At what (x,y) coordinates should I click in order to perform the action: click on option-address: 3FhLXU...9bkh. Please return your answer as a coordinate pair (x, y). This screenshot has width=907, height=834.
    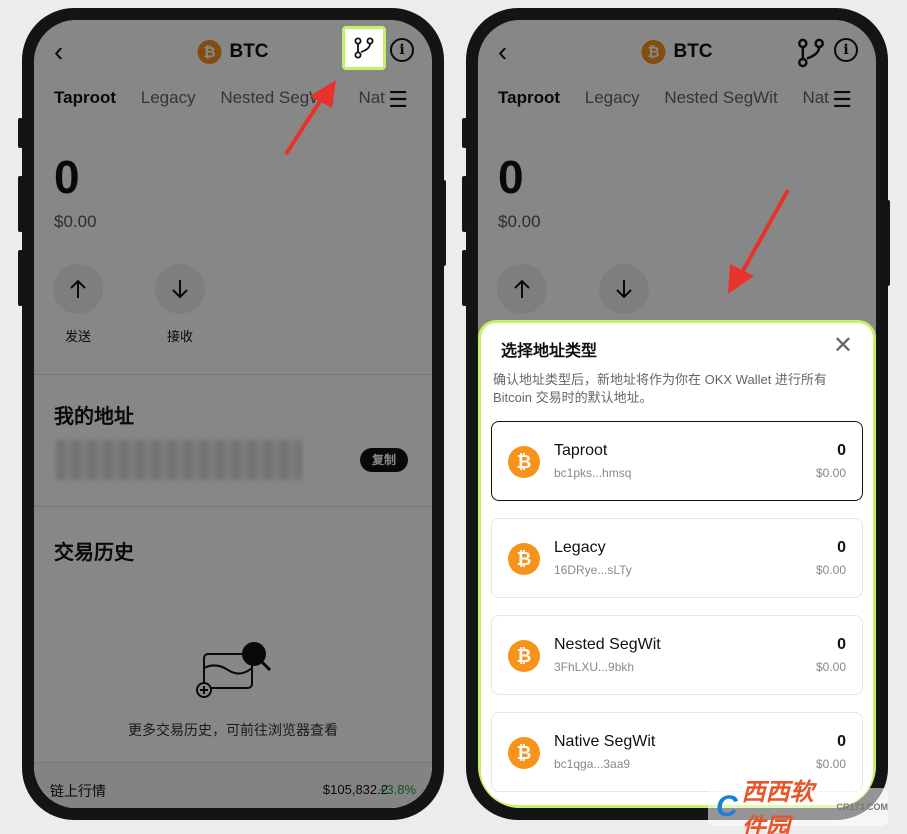
    Looking at the image, I should click on (594, 667).